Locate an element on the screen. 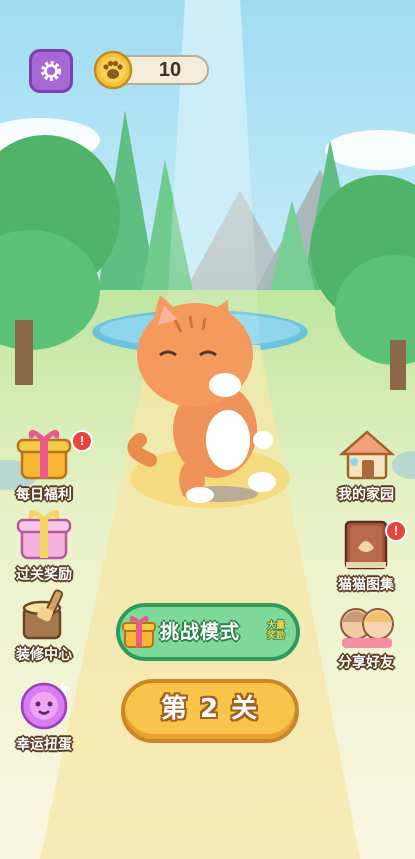 This screenshot has height=859, width=415. decoration-center-label: 装修中心 is located at coordinates (44, 655).